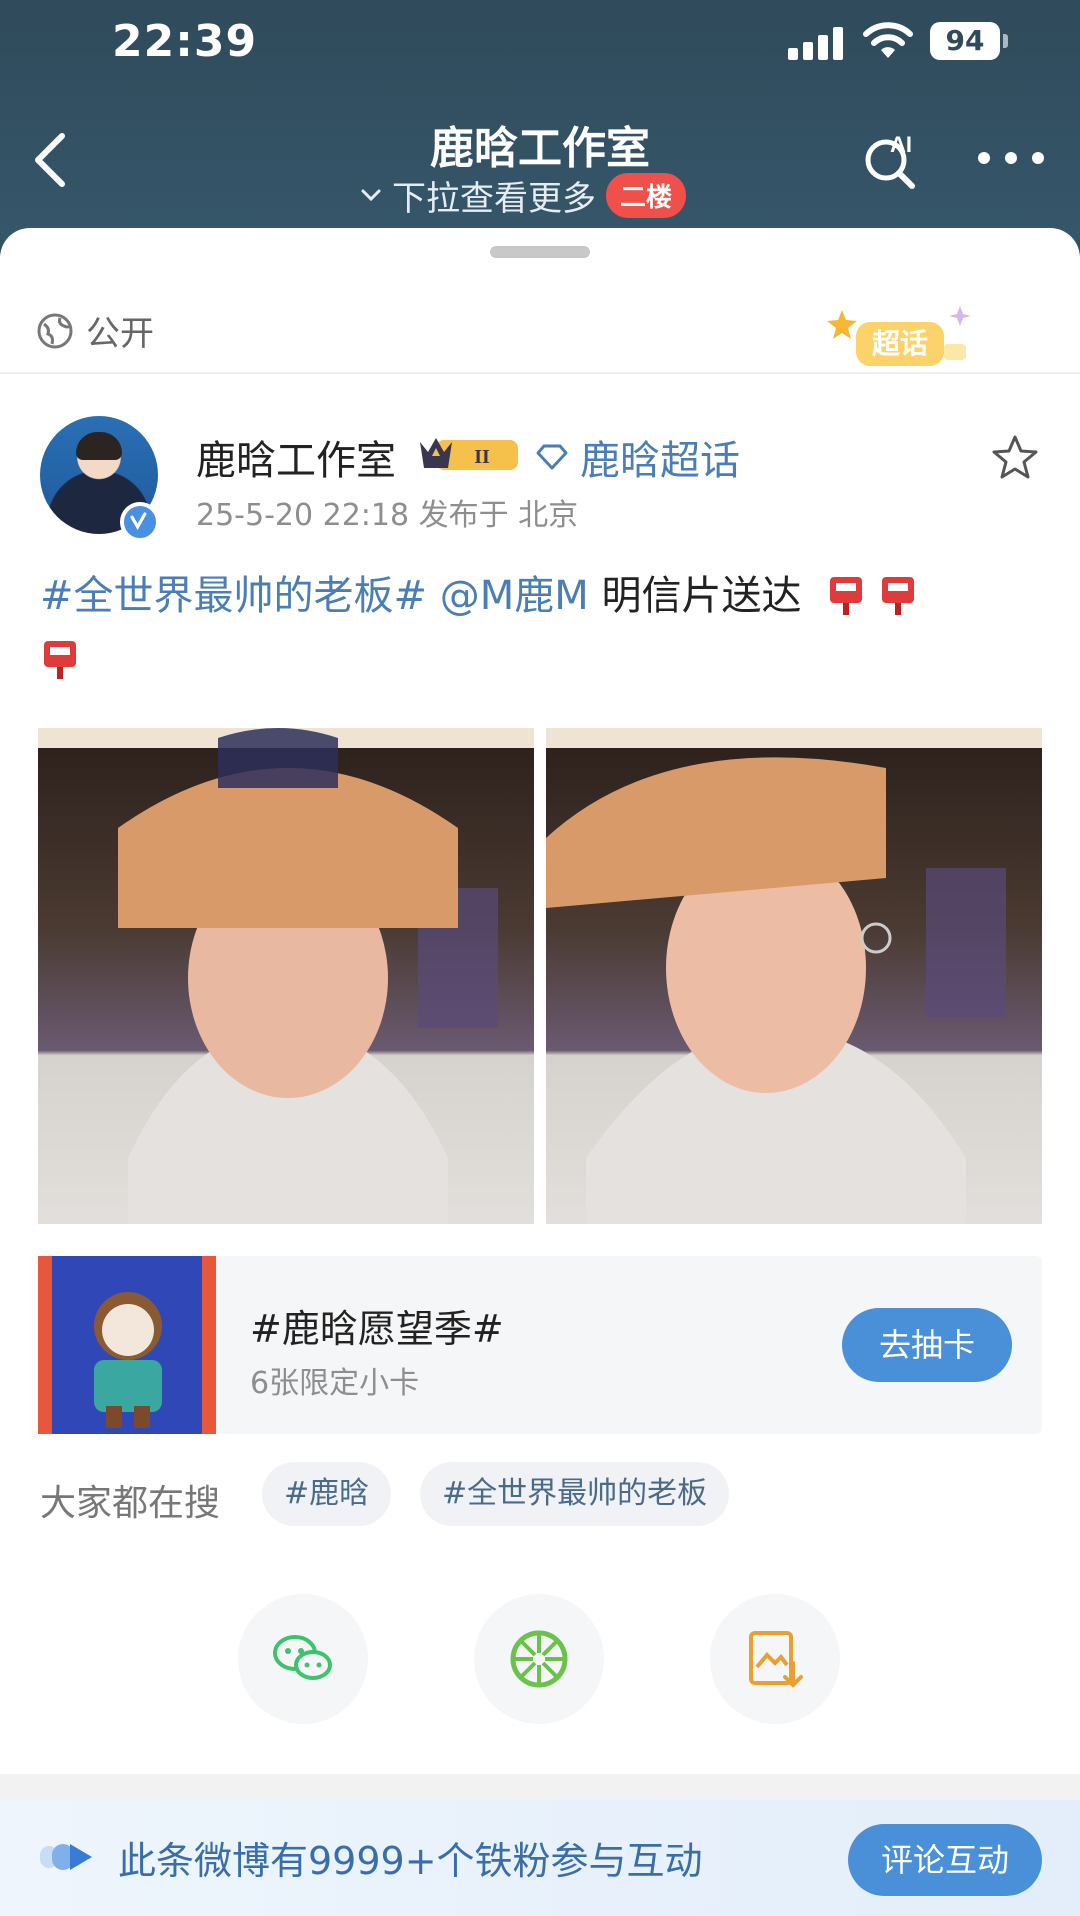 The width and height of the screenshot is (1080, 1916). What do you see at coordinates (1015, 457) in the screenshot?
I see `star-favorite-icon` at bounding box center [1015, 457].